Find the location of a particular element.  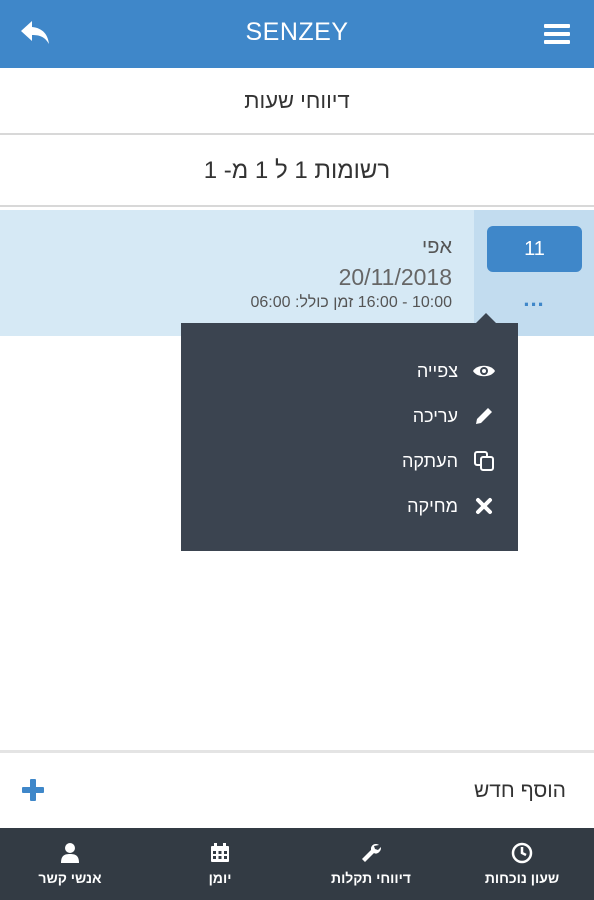

app-header: SENZEY is located at coordinates (297, 34).